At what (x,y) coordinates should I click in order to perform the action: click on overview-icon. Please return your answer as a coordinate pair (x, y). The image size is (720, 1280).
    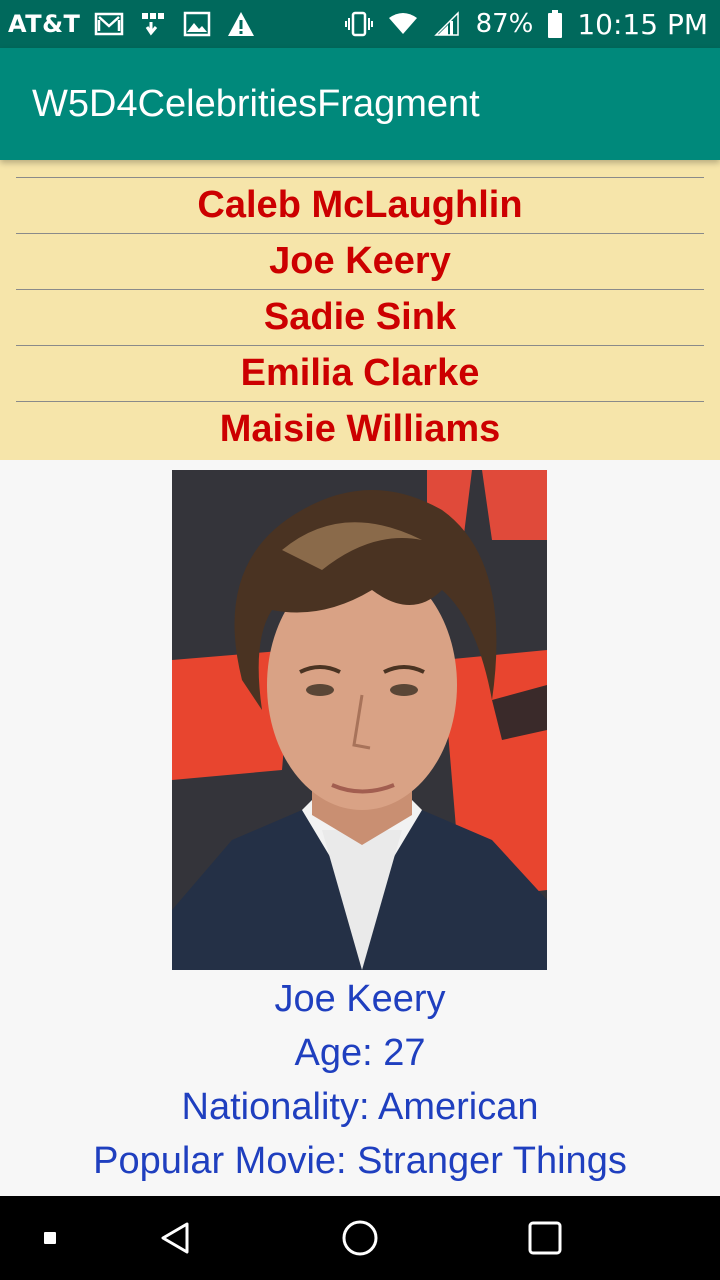
    Looking at the image, I should click on (545, 1238).